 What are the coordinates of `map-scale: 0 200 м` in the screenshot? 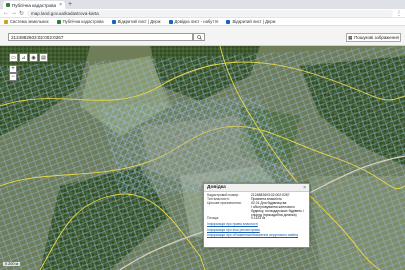 It's located at (12, 264).